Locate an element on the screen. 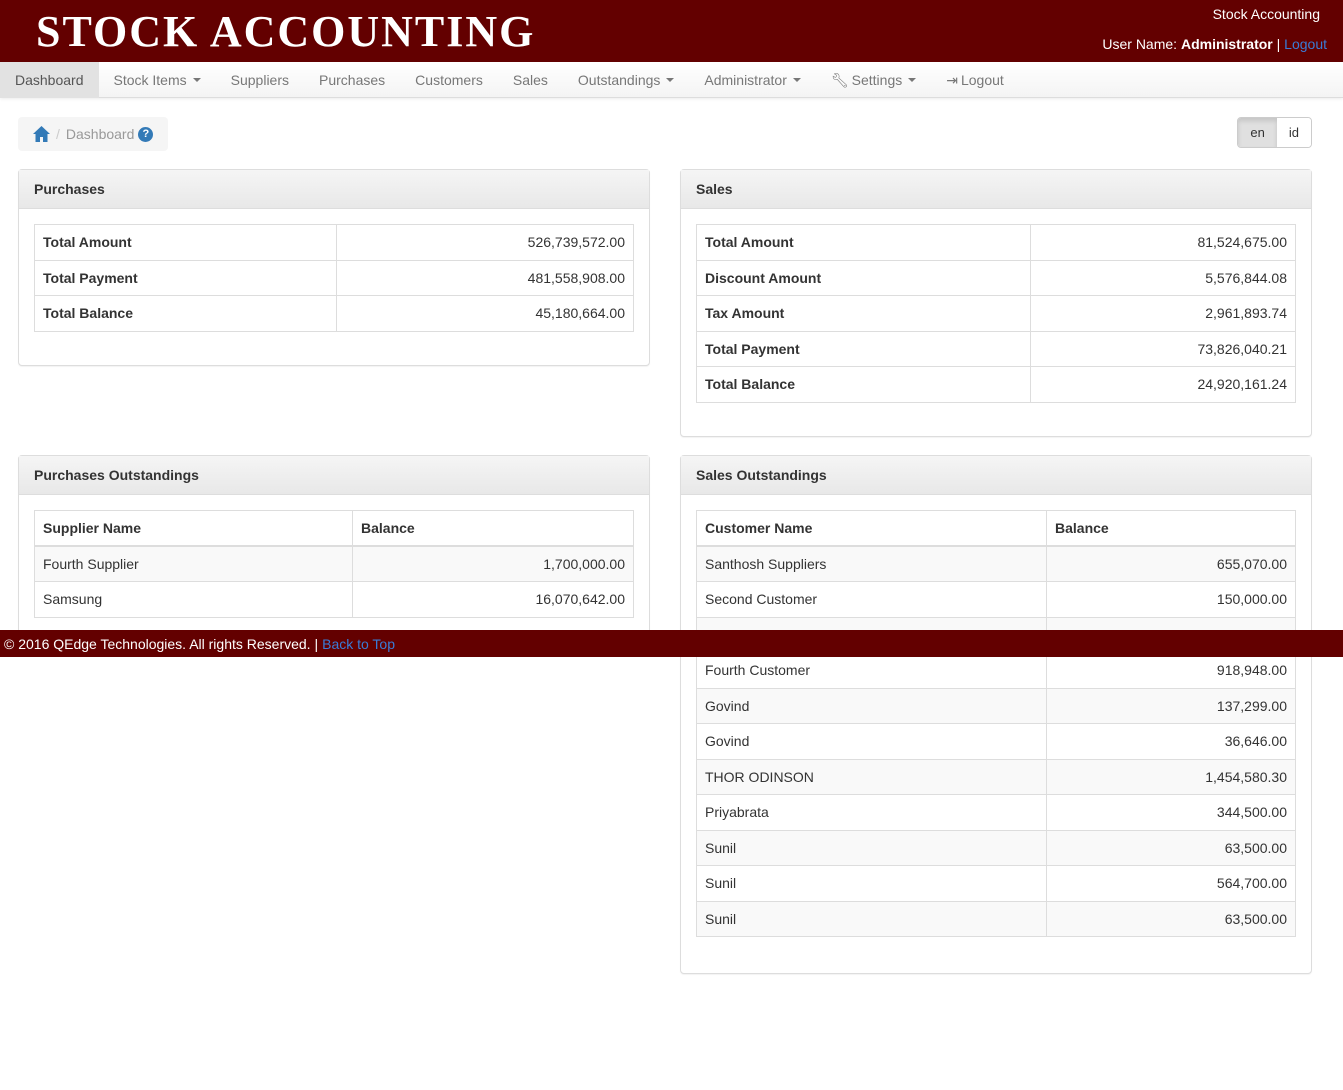 This screenshot has height=1090, width=1343. row-label: Total Balance is located at coordinates (863, 384).